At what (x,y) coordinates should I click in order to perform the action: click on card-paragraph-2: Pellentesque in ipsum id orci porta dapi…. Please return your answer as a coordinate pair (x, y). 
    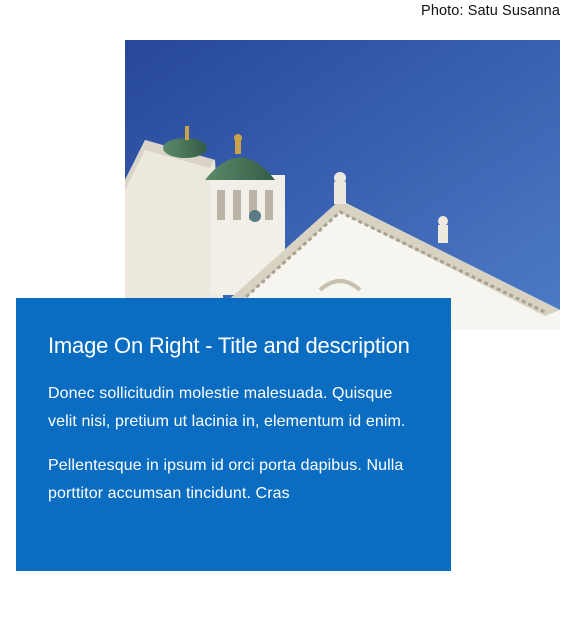
    Looking at the image, I should click on (226, 479).